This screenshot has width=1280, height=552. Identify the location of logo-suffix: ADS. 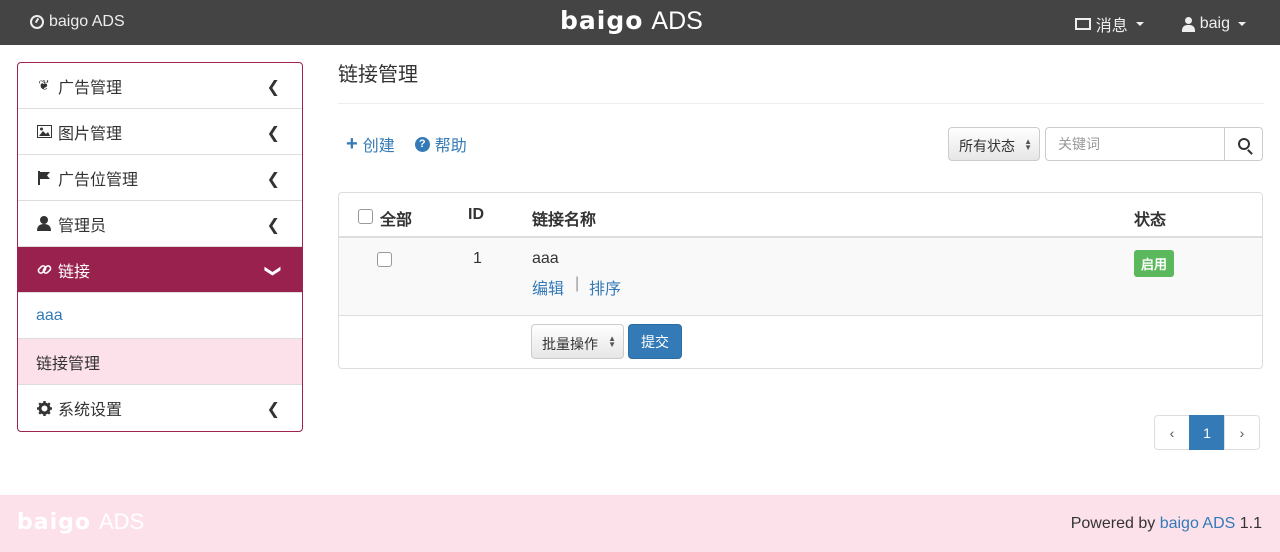
(677, 21).